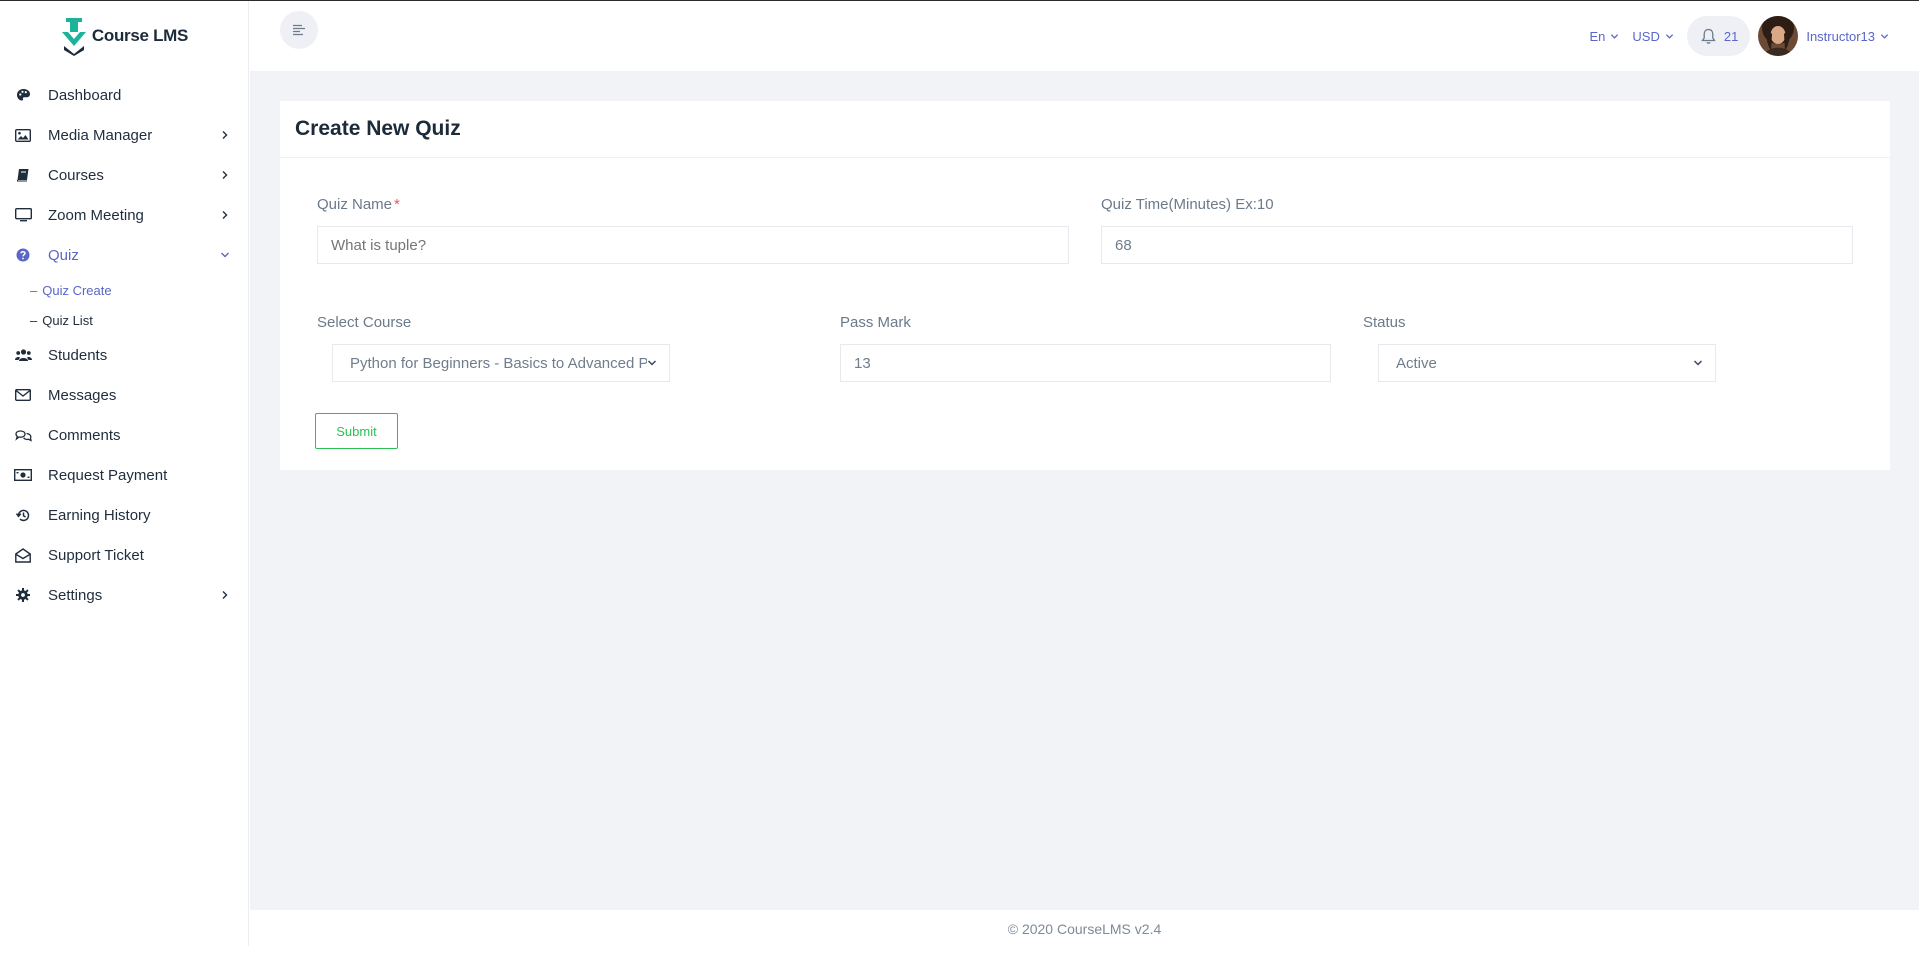 Image resolution: width=1919 pixels, height=968 pixels. Describe the element at coordinates (140, 35) in the screenshot. I see `brand-name: Course LMS` at that location.